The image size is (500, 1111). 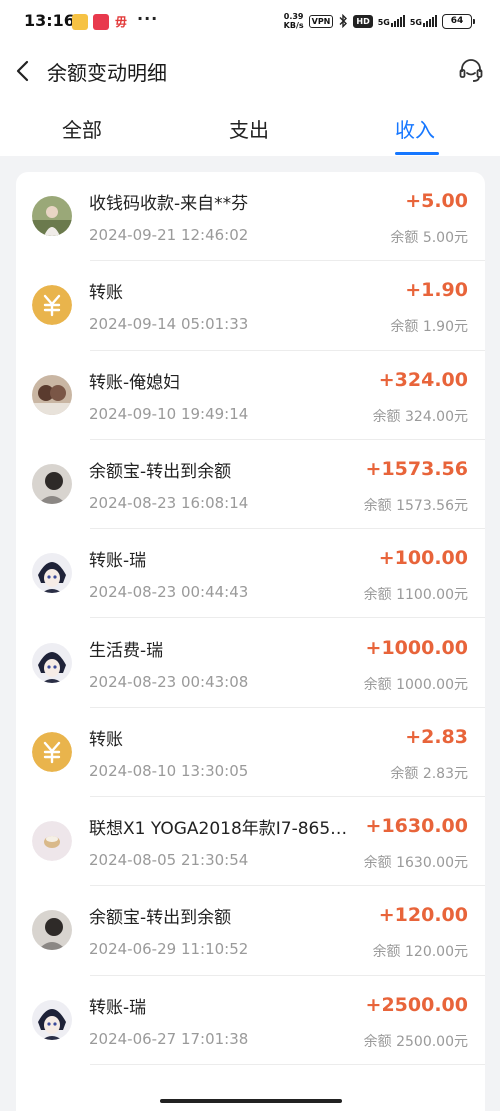 What do you see at coordinates (436, 736) in the screenshot?
I see `transaction-amount: +2.83` at bounding box center [436, 736].